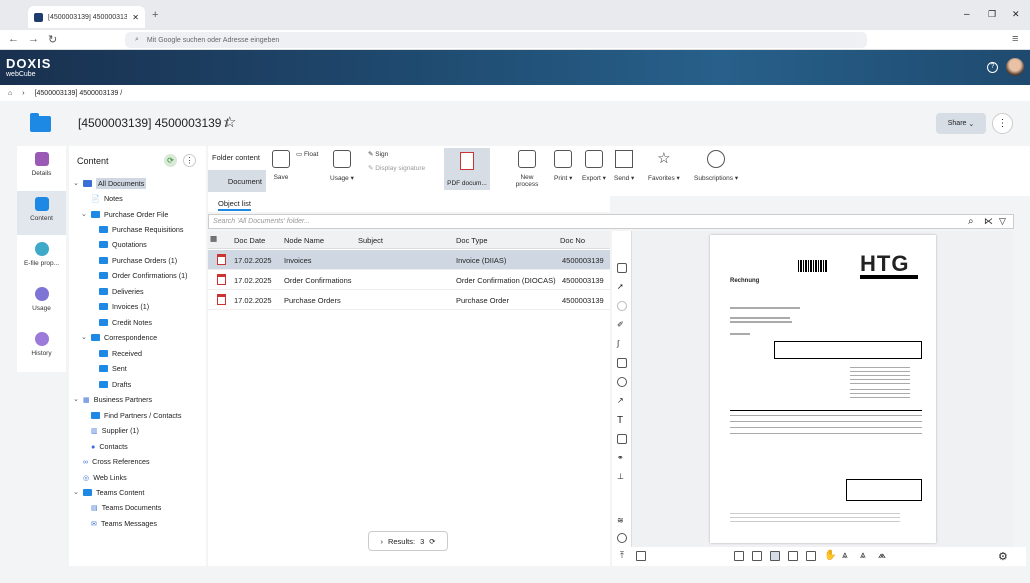  Describe the element at coordinates (988, 221) in the screenshot. I see `clear-filter-icon: ⋉` at that location.